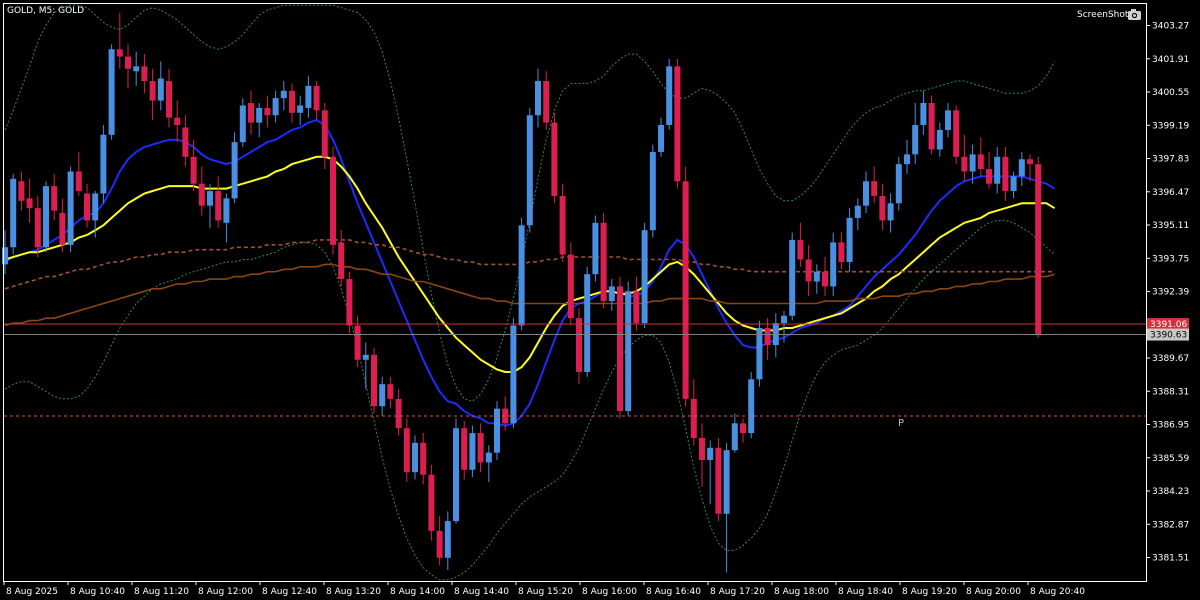 This screenshot has height=600, width=1200. Describe the element at coordinates (1170, 160) in the screenshot. I see `y-tick-label: 3397.83` at that location.